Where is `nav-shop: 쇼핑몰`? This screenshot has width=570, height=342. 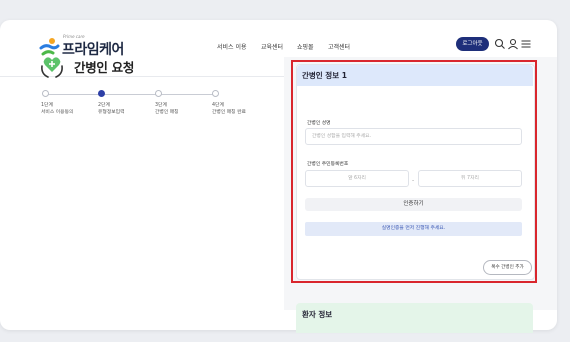 nav-shop: 쇼핑몰 is located at coordinates (305, 46).